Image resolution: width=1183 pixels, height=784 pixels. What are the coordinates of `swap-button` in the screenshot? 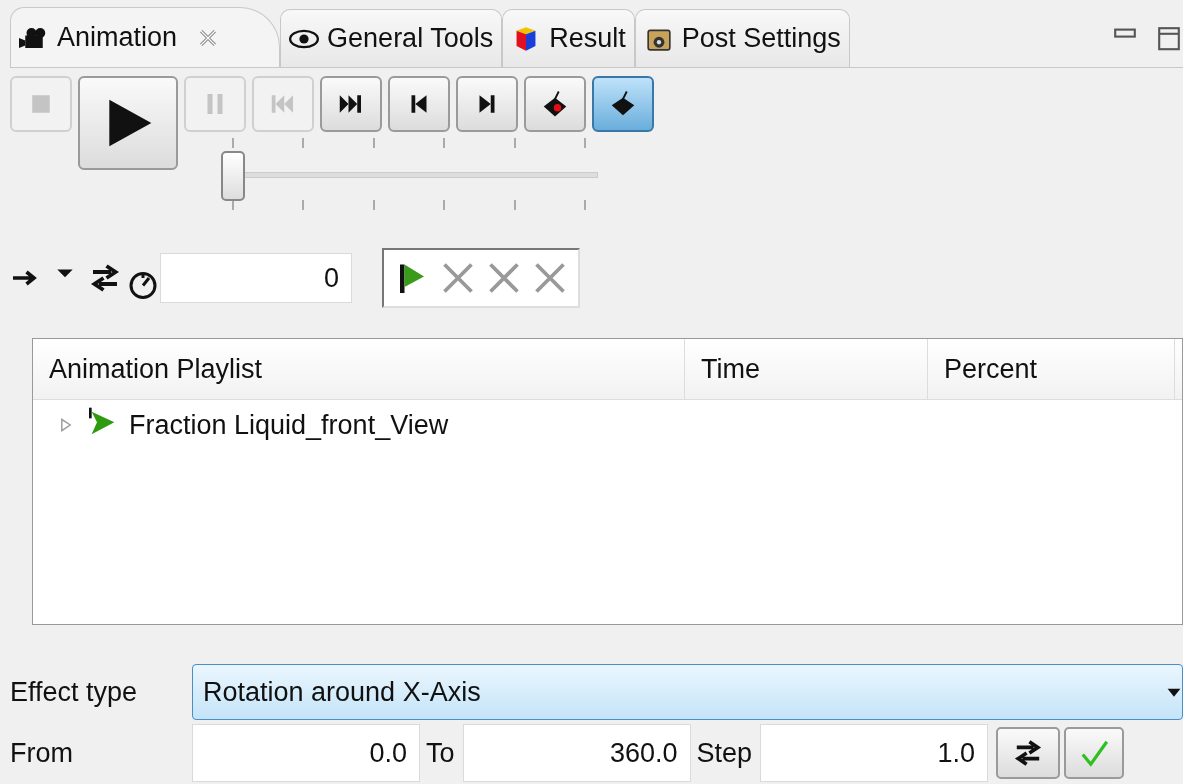 It's located at (1028, 753).